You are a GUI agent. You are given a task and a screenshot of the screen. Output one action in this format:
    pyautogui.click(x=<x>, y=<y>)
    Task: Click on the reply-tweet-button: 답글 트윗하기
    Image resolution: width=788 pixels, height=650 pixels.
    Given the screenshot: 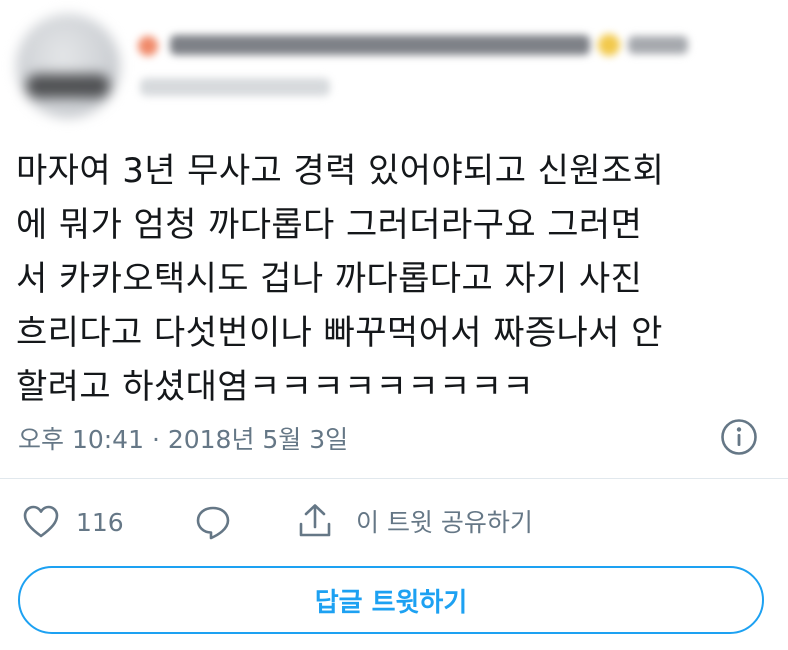 What is the action you would take?
    pyautogui.click(x=391, y=600)
    